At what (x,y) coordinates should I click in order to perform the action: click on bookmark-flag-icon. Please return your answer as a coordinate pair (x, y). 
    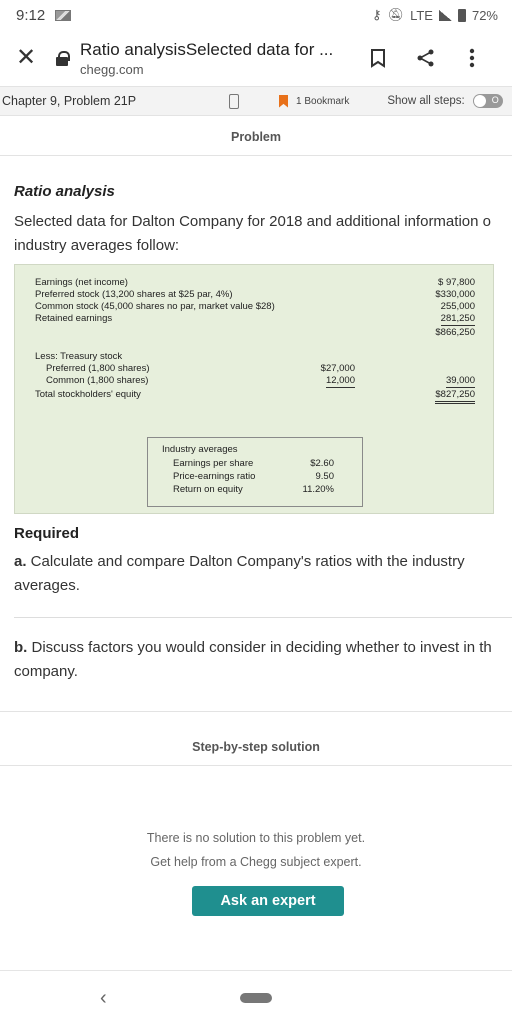
    Looking at the image, I should click on (283, 101).